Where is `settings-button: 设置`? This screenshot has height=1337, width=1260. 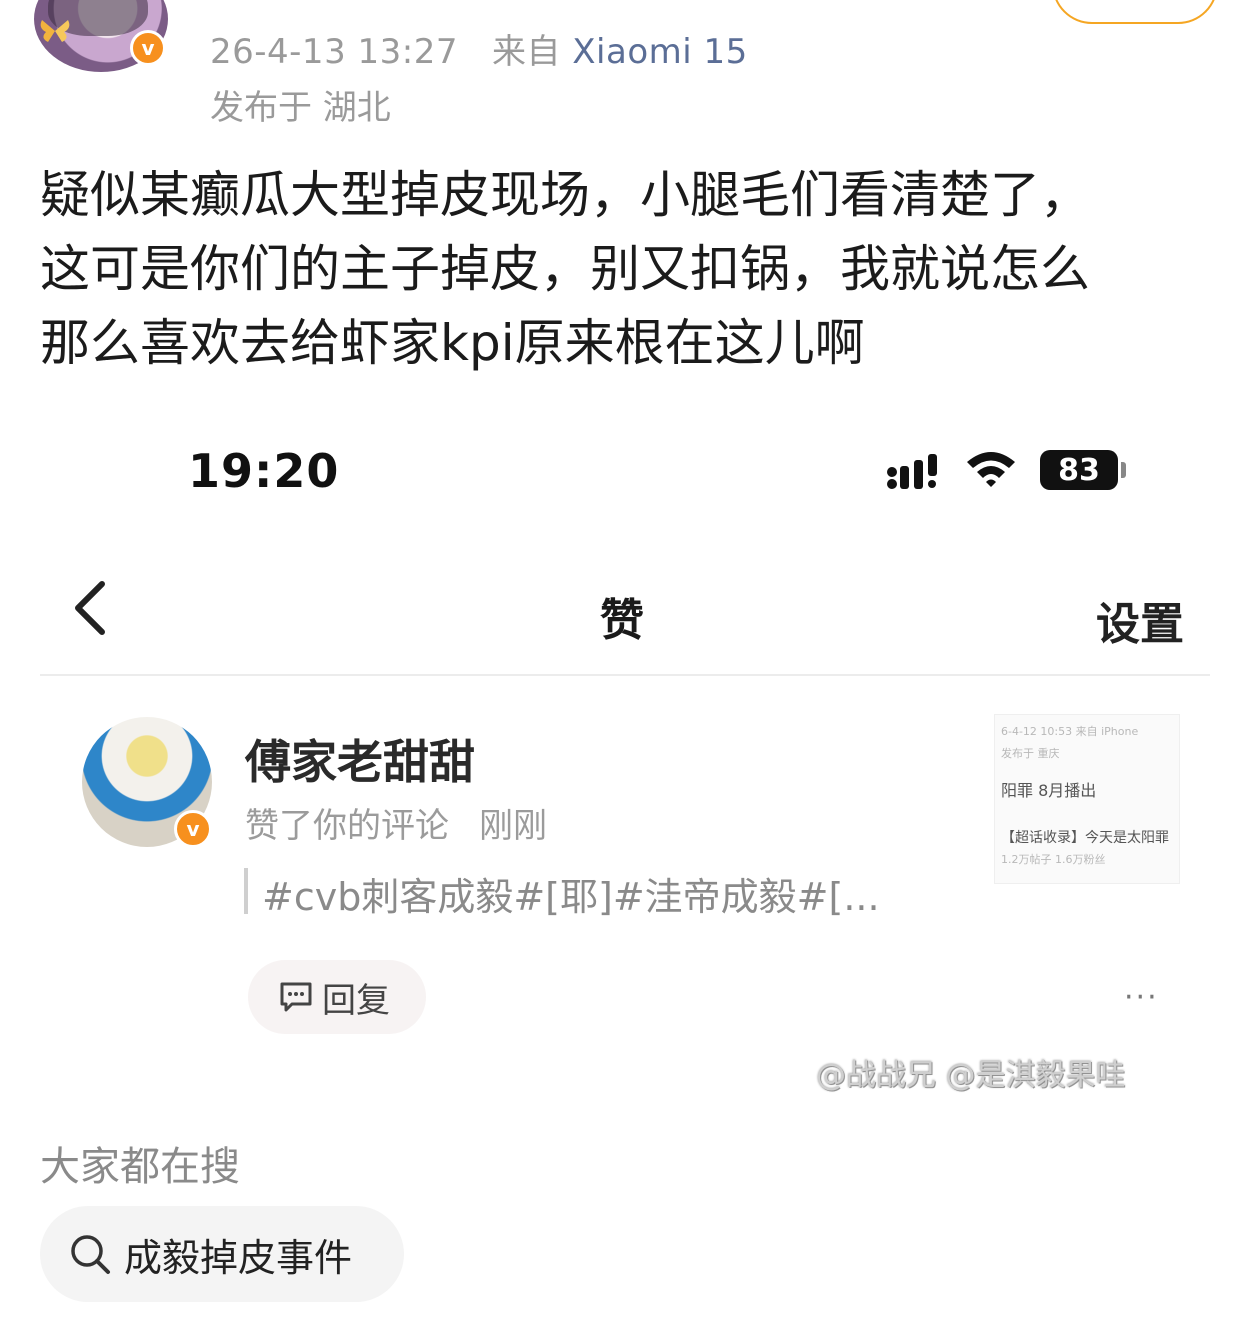 settings-button: 设置 is located at coordinates (1140, 620).